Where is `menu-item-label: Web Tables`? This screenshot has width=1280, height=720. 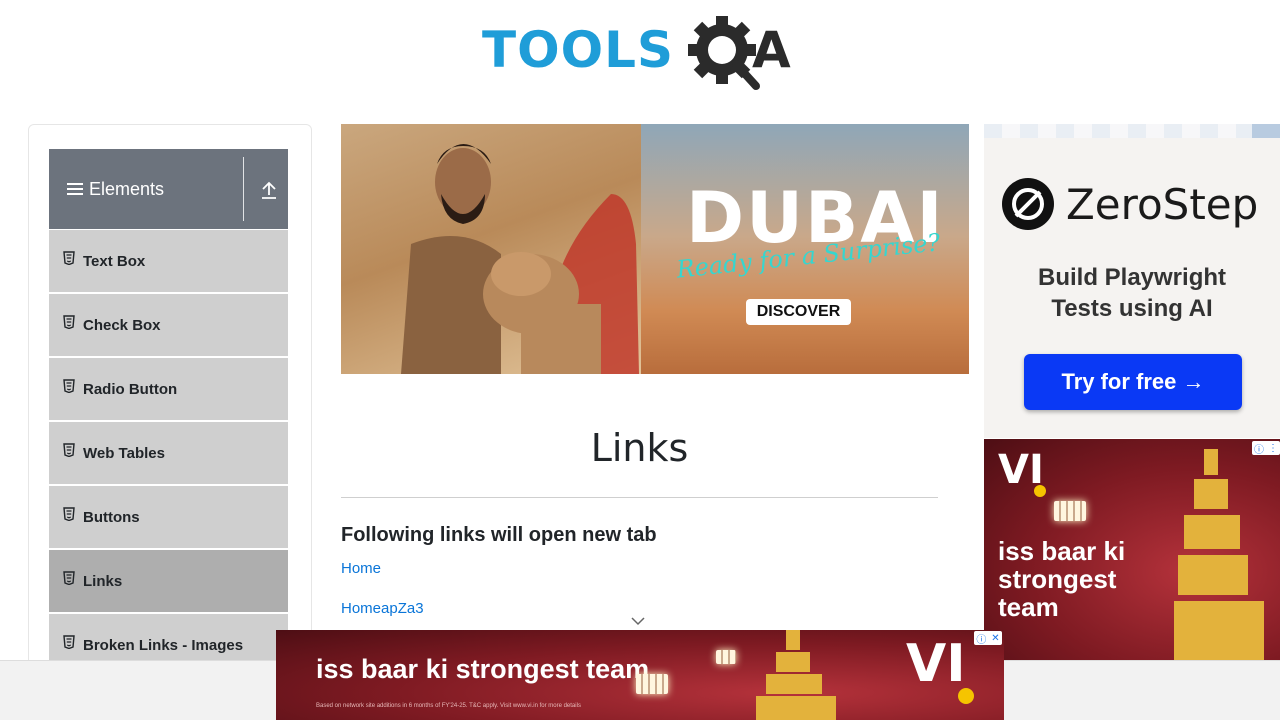 menu-item-label: Web Tables is located at coordinates (124, 453).